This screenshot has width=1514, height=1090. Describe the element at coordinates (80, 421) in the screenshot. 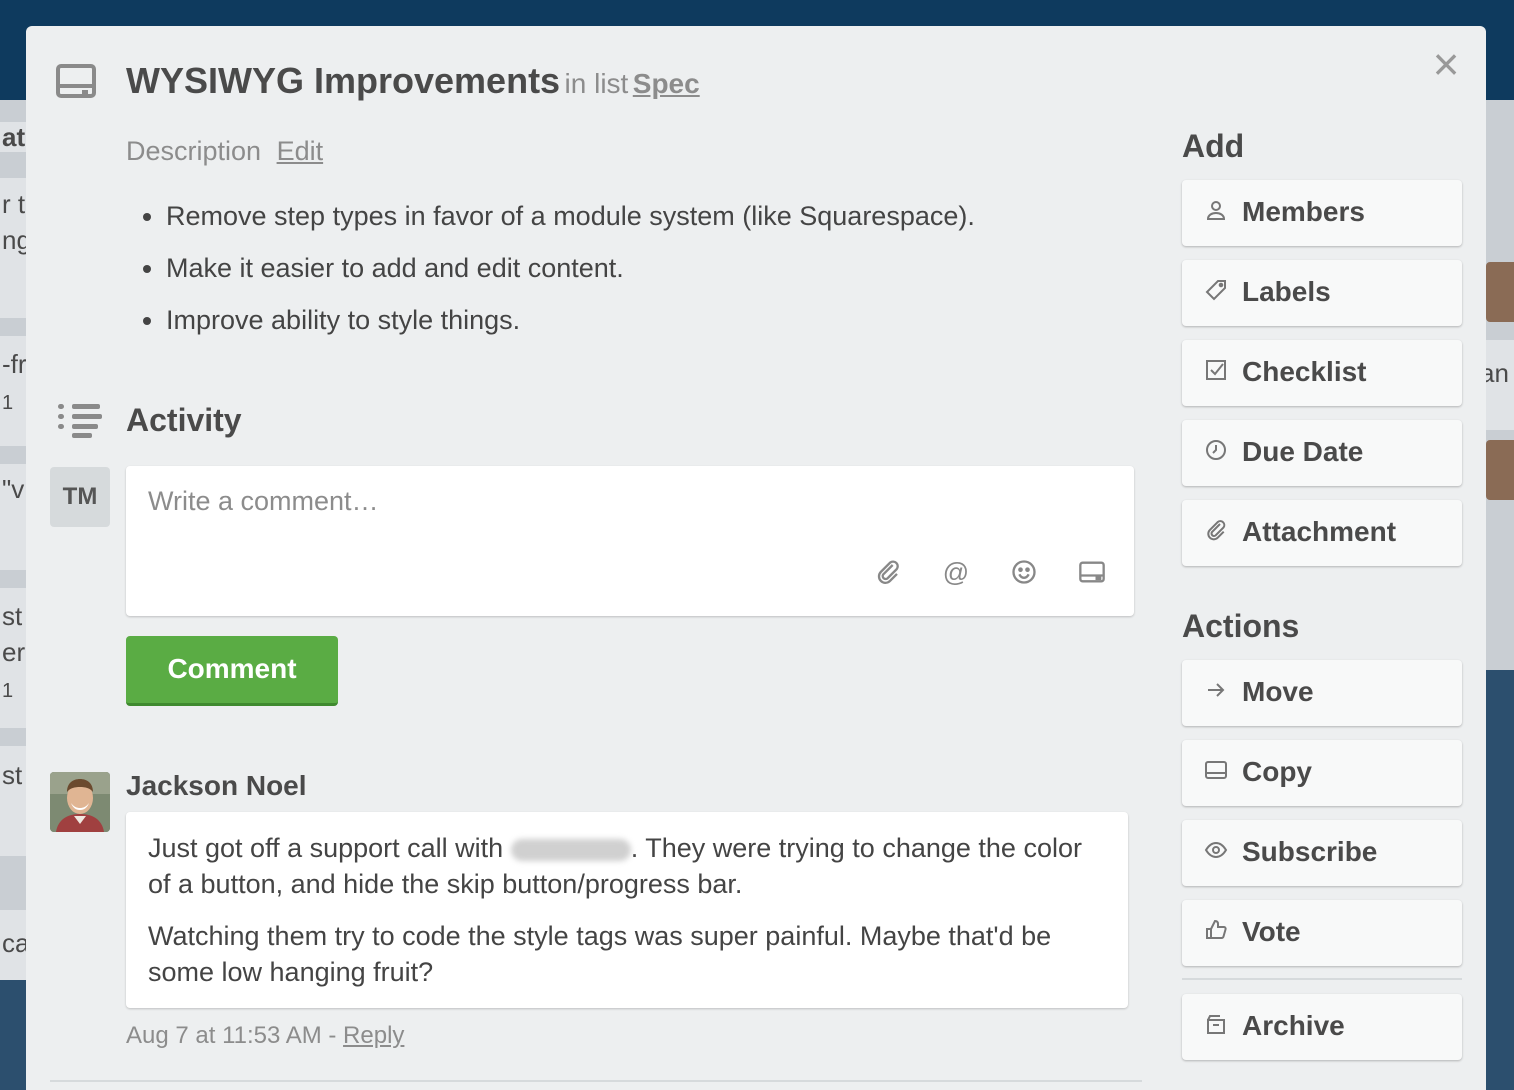

I see `activity-list-icon` at that location.